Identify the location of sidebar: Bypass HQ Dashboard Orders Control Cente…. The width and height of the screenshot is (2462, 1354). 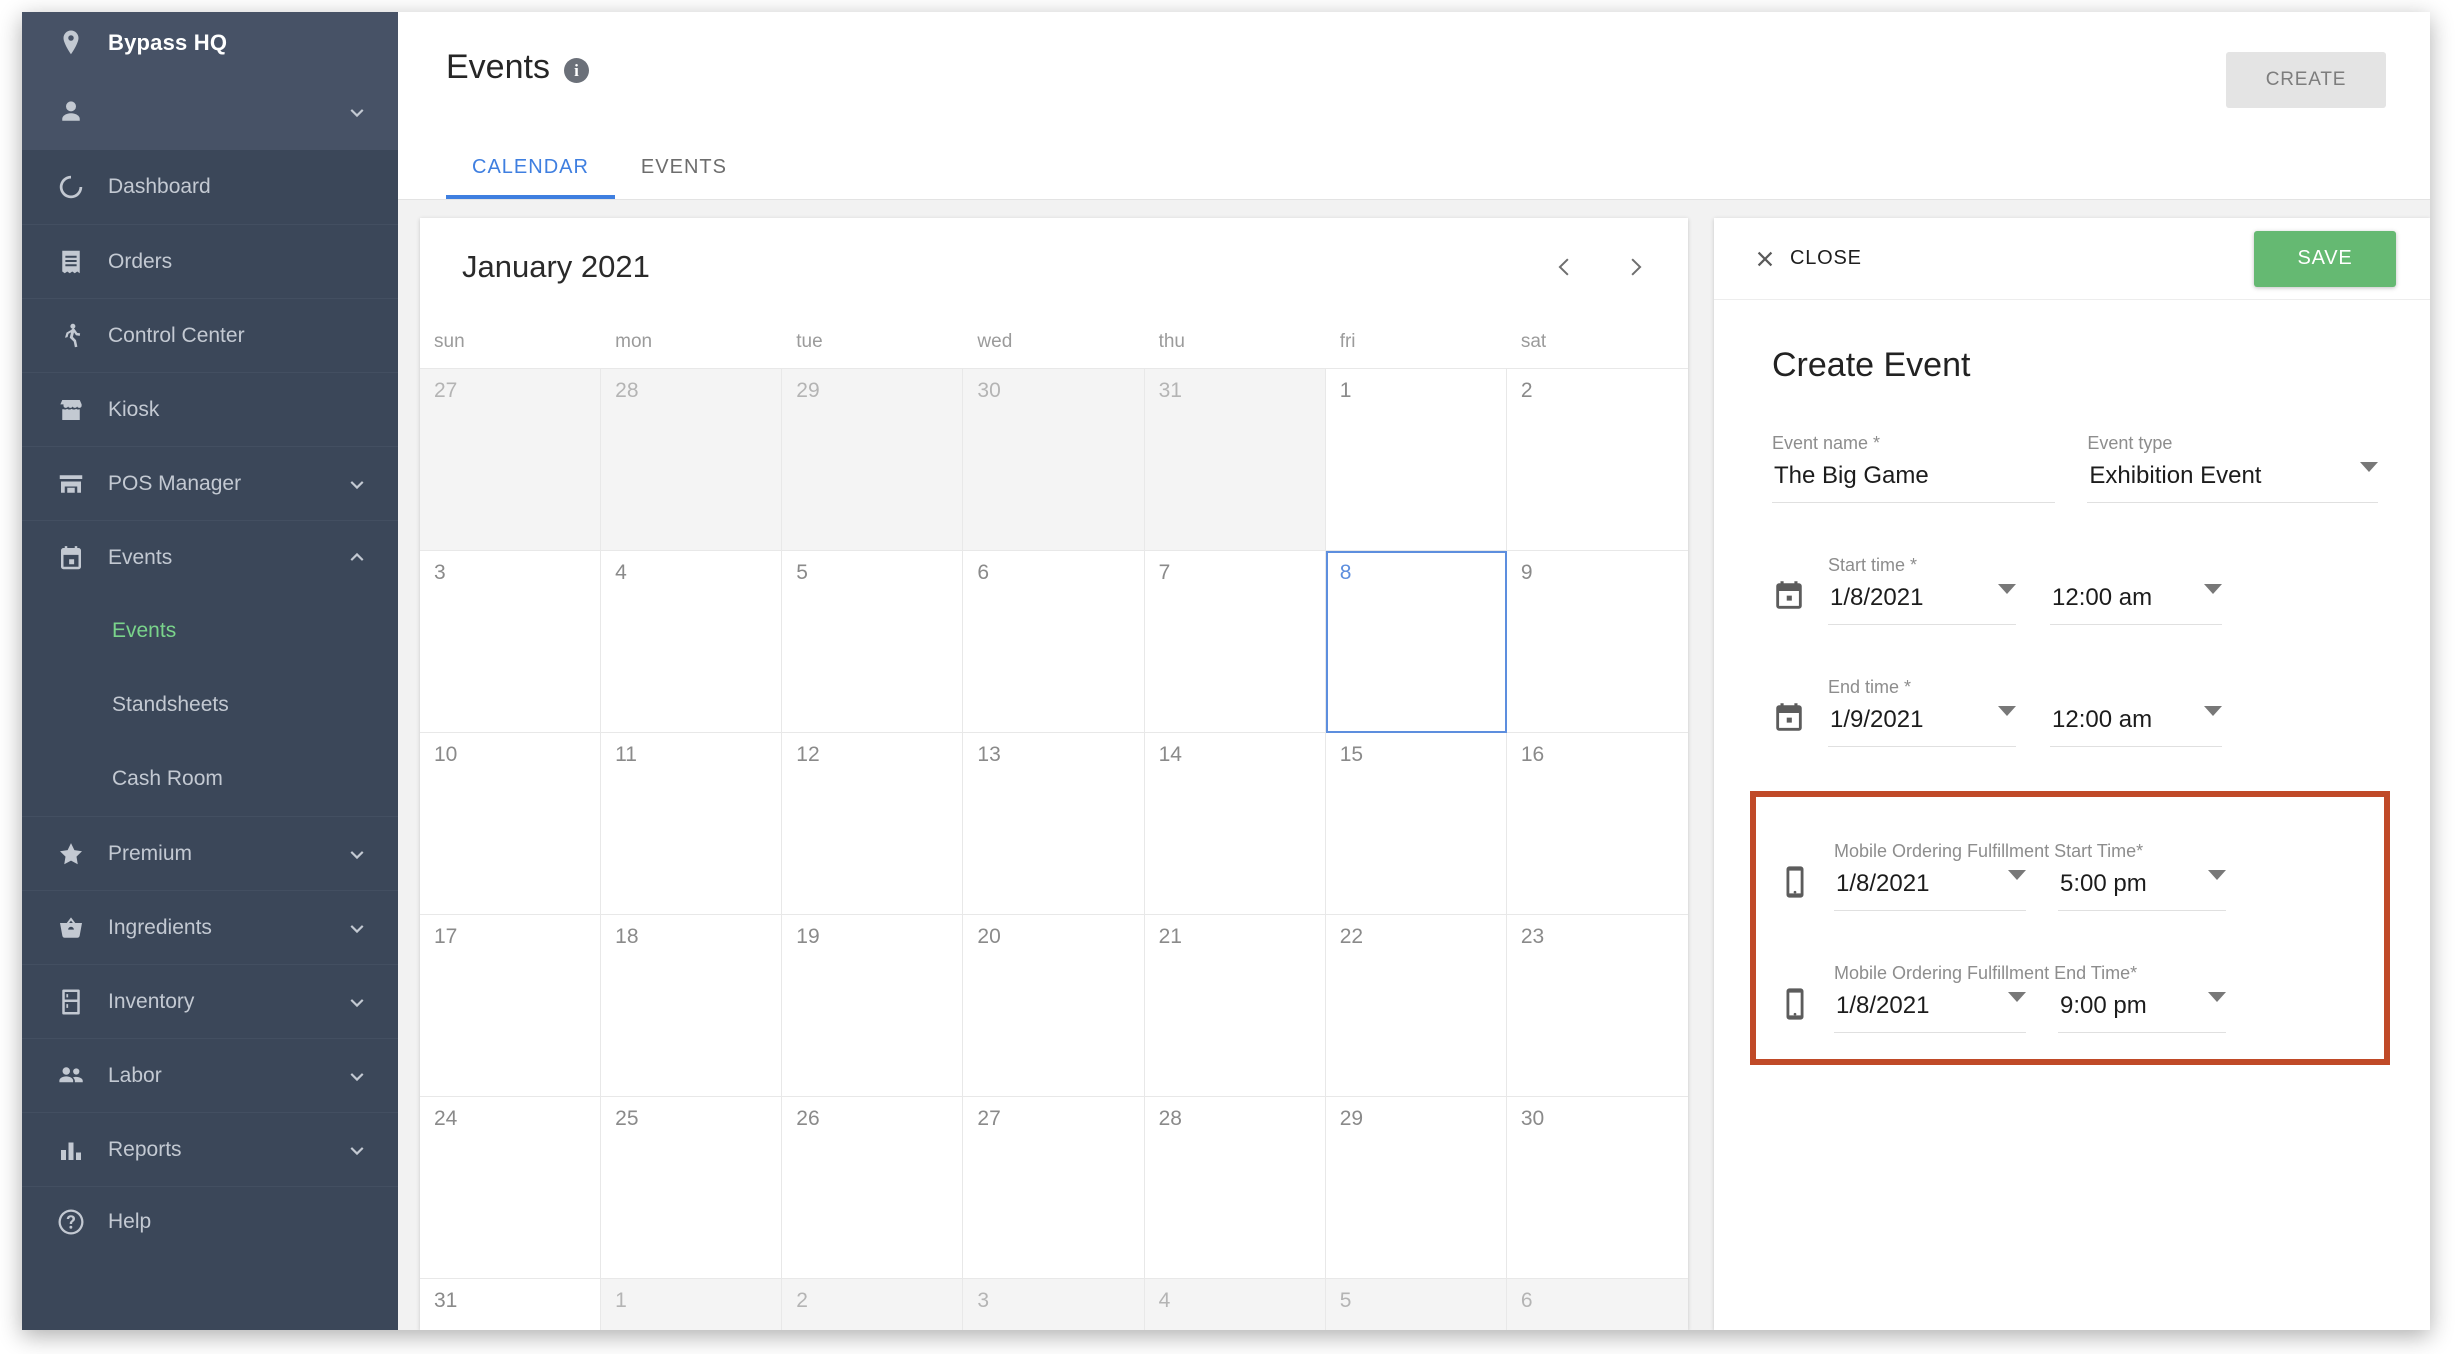
(210, 671).